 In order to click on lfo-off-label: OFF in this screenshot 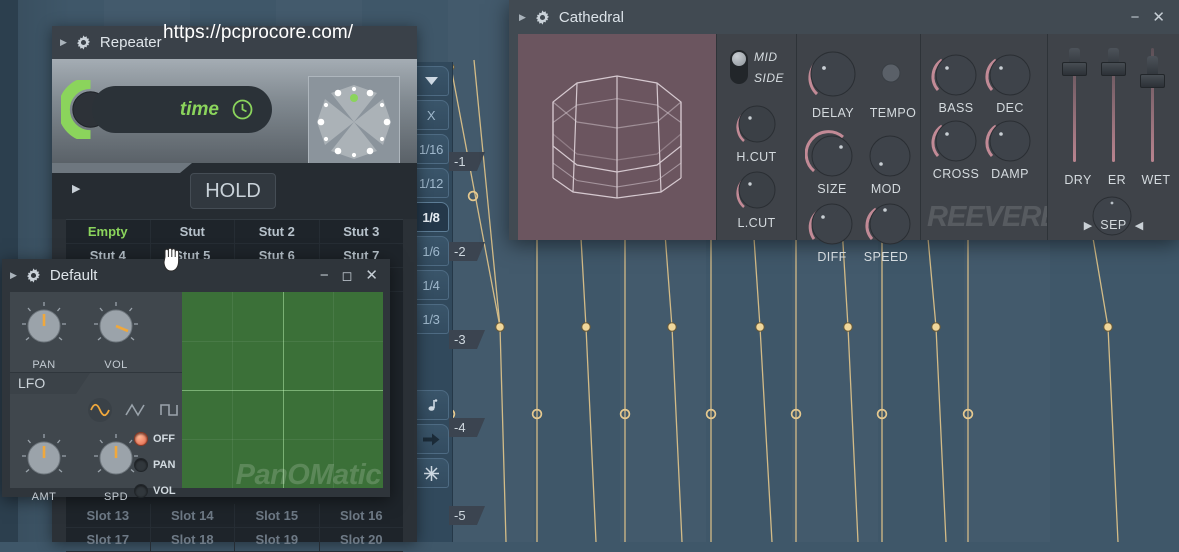, I will do `click(164, 439)`.